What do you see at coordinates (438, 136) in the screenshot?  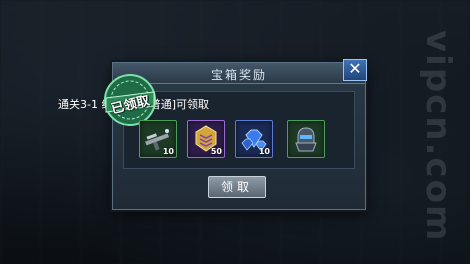 I see `watermark: vipcn.com` at bounding box center [438, 136].